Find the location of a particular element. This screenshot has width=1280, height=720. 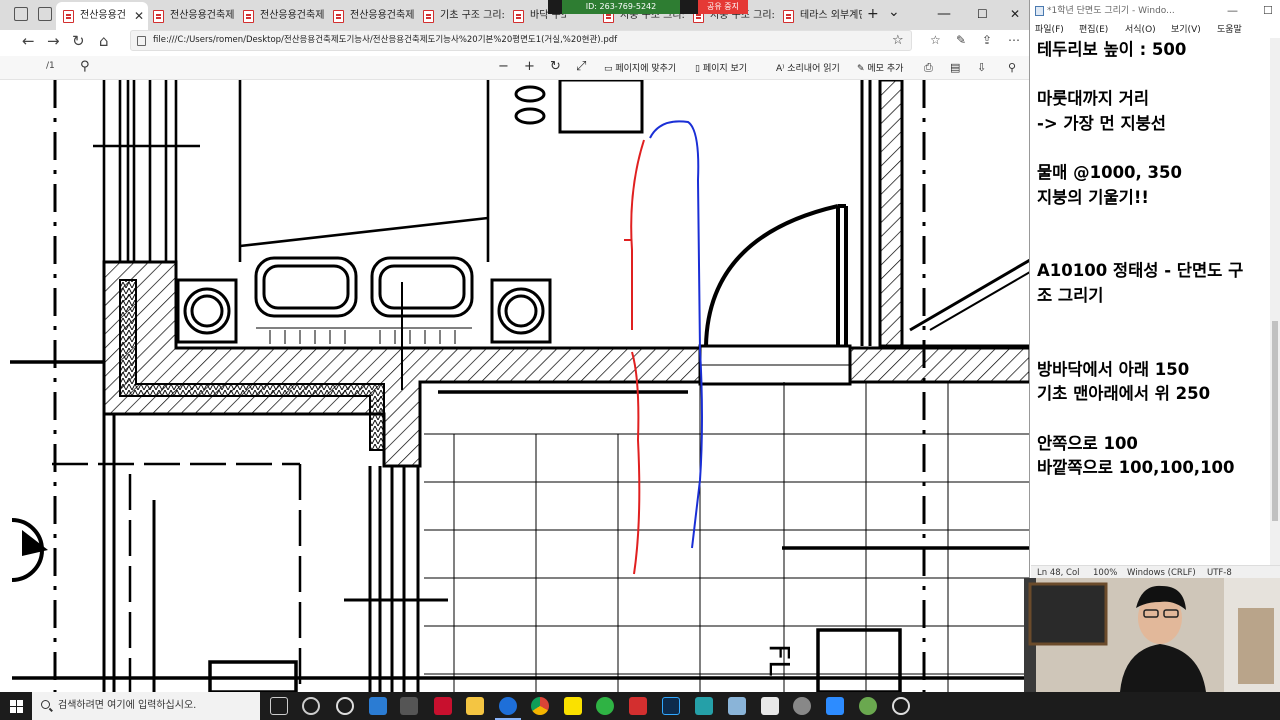

green-app-icon is located at coordinates (605, 706).